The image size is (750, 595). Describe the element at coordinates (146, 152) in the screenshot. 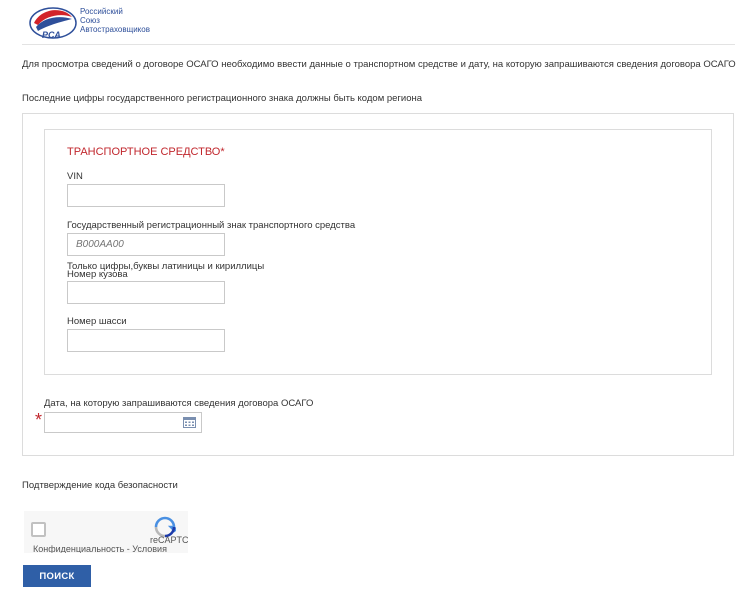

I see `vehicle-section-title: ТРАНСПОРТНОЕ СРЕДСТВО*` at that location.